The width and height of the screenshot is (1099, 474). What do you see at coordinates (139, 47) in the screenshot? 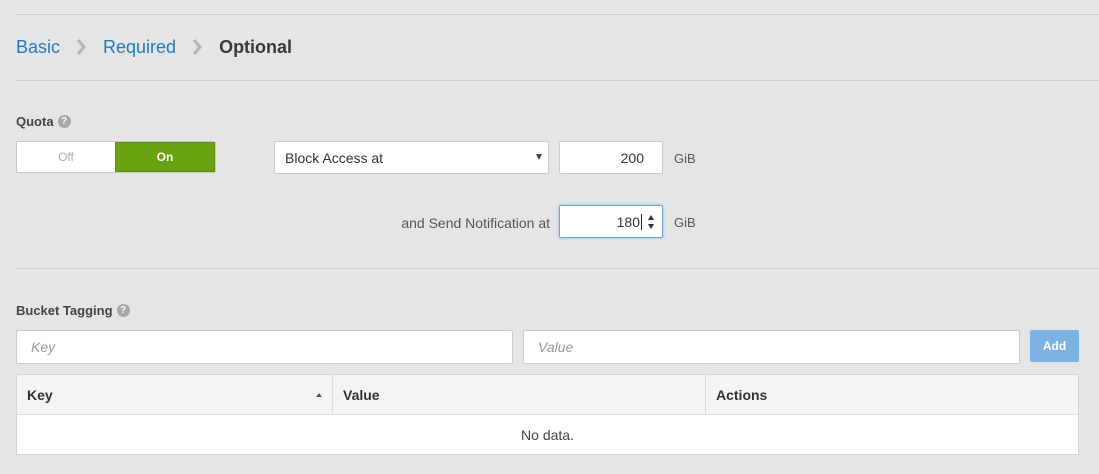
I see `breadcrumb-required: Required` at bounding box center [139, 47].